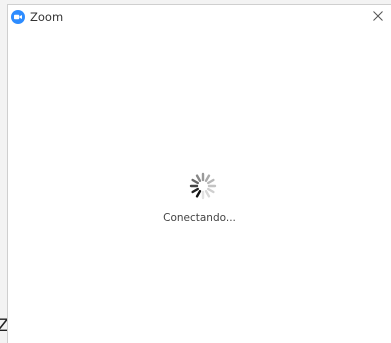 This screenshot has height=343, width=391. I want to click on close-button, so click(378, 16).